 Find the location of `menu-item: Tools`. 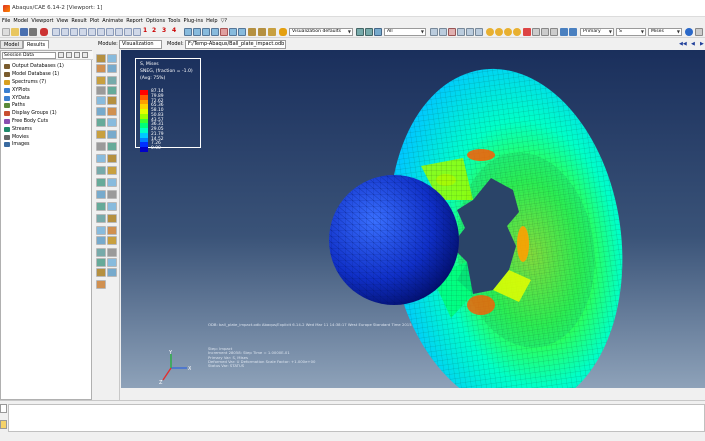

menu-item: Tools is located at coordinates (174, 21).